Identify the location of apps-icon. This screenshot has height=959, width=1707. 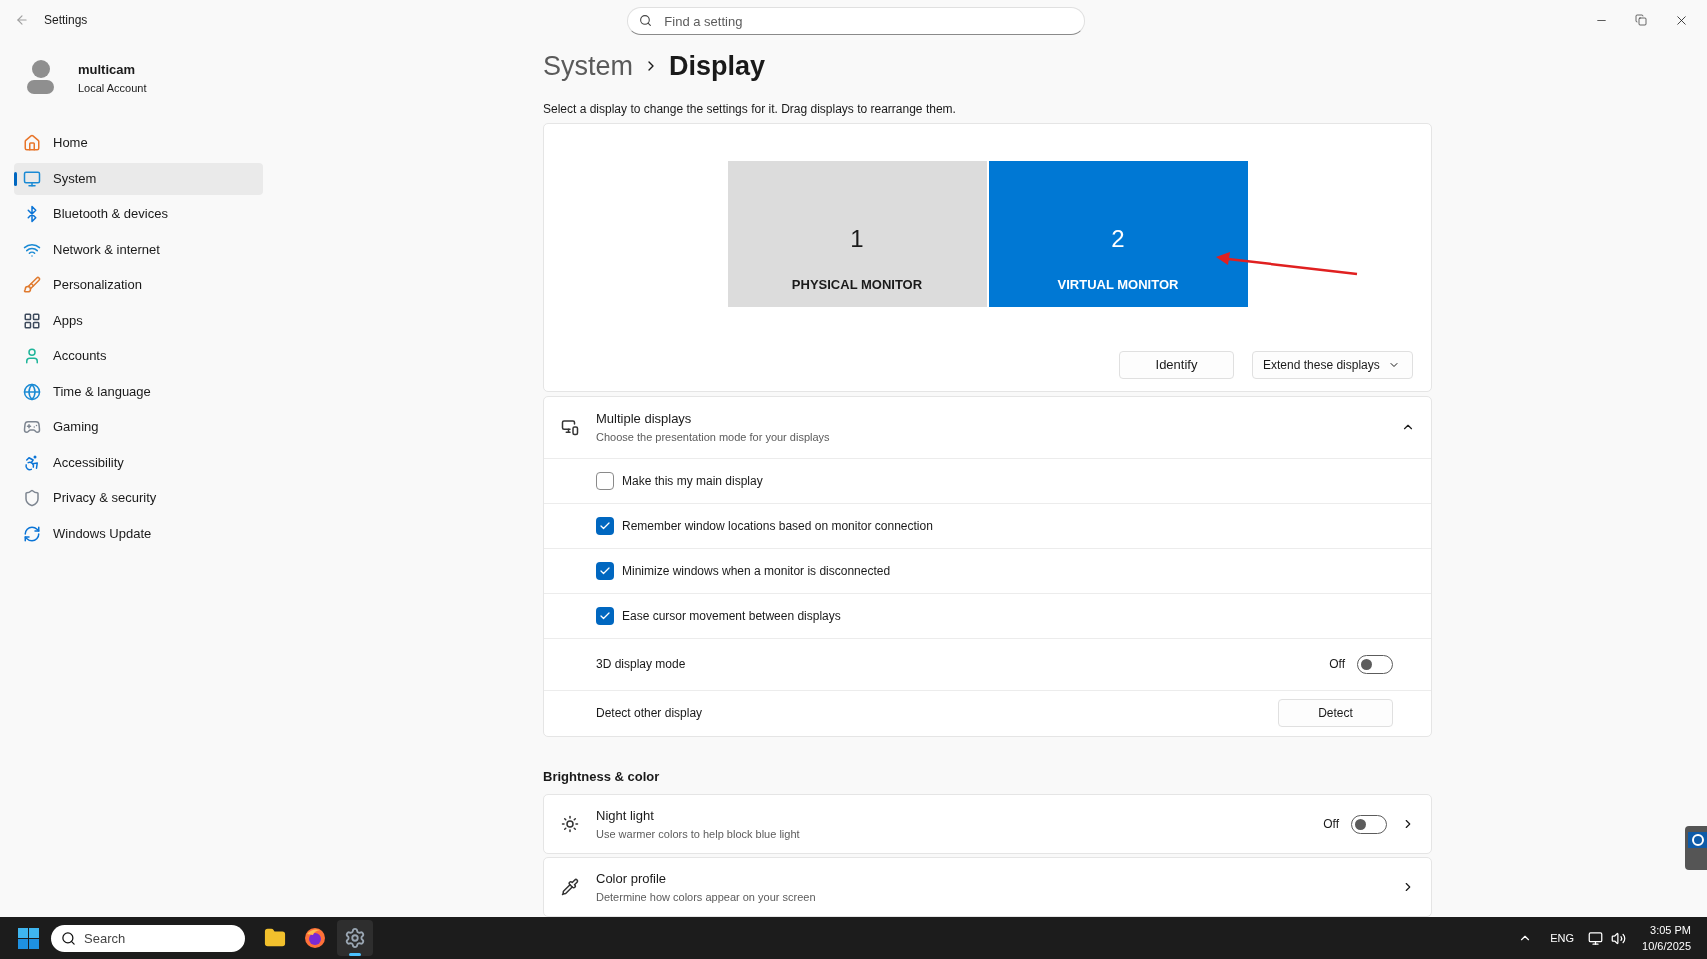
(32, 320).